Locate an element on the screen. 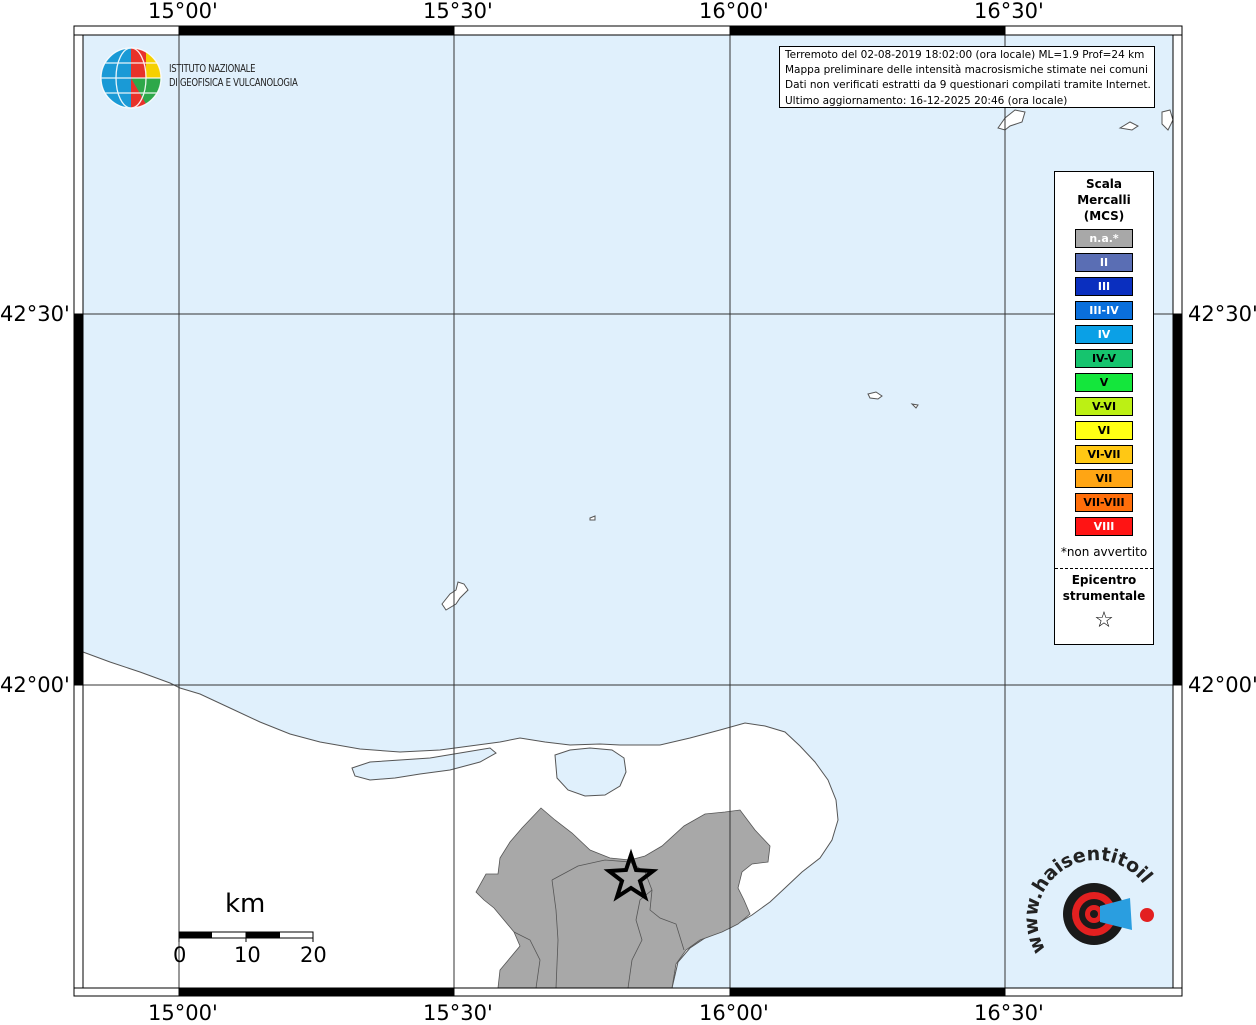 The image size is (1256, 1025). legend-swatch: II is located at coordinates (1104, 262).